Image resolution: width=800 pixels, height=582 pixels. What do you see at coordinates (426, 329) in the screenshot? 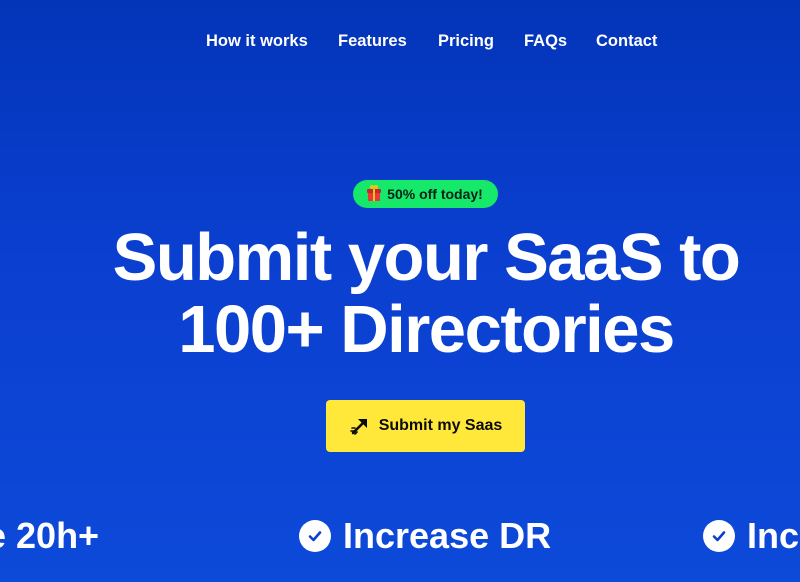
I see `hero-title-line-2: 100+ Directories` at bounding box center [426, 329].